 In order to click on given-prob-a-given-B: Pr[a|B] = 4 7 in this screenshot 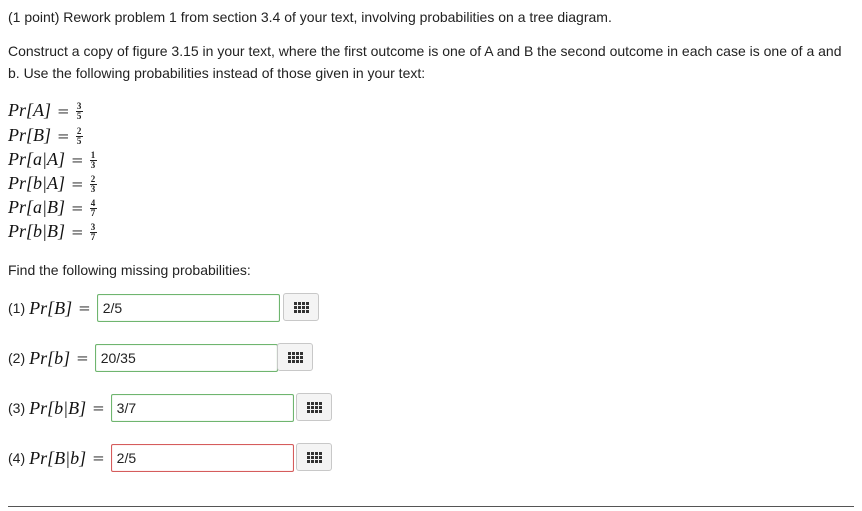, I will do `click(52, 207)`.